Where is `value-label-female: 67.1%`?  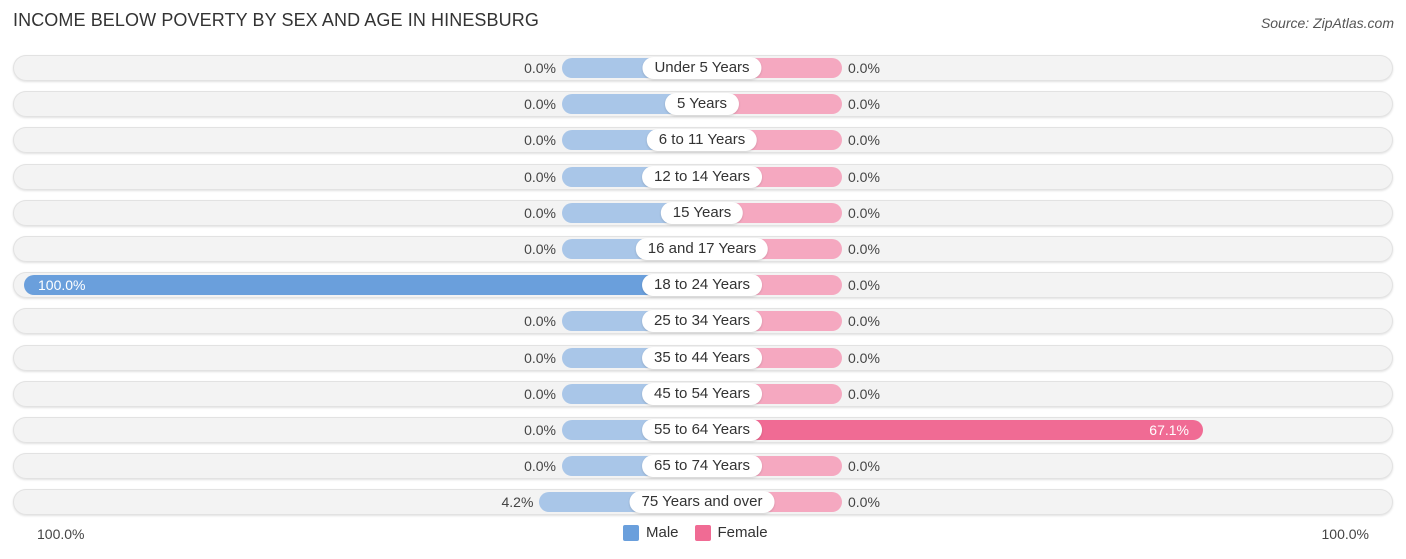 value-label-female: 67.1% is located at coordinates (1169, 430).